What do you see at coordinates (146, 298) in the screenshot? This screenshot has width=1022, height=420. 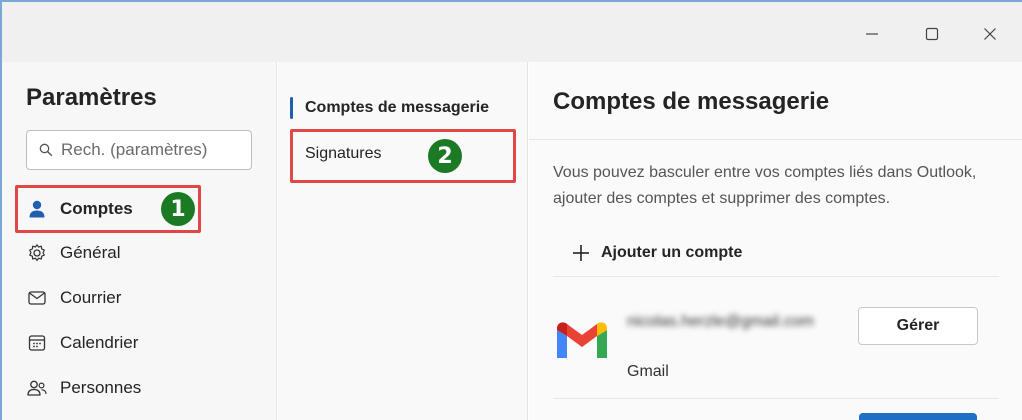 I see `sidebar-item-courrier: Courrier` at bounding box center [146, 298].